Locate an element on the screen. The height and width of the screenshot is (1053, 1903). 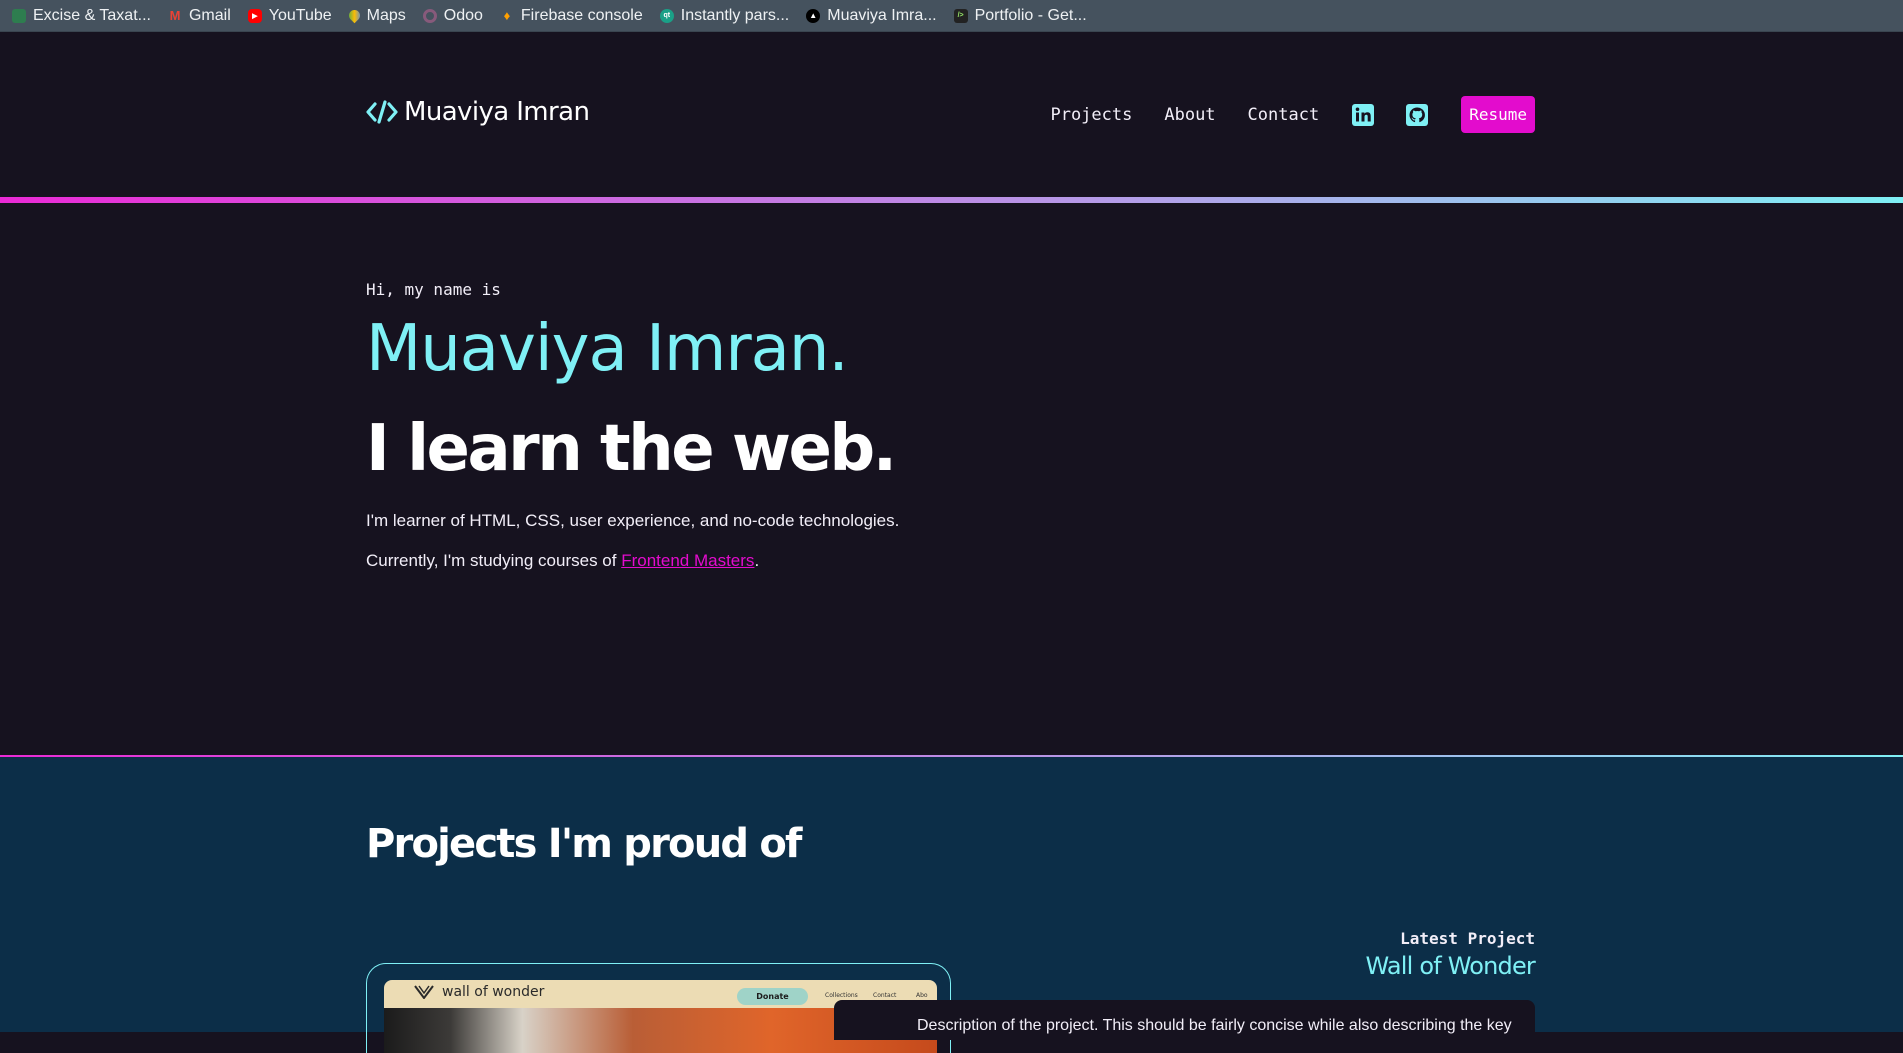
nav-about: About is located at coordinates (1189, 115).